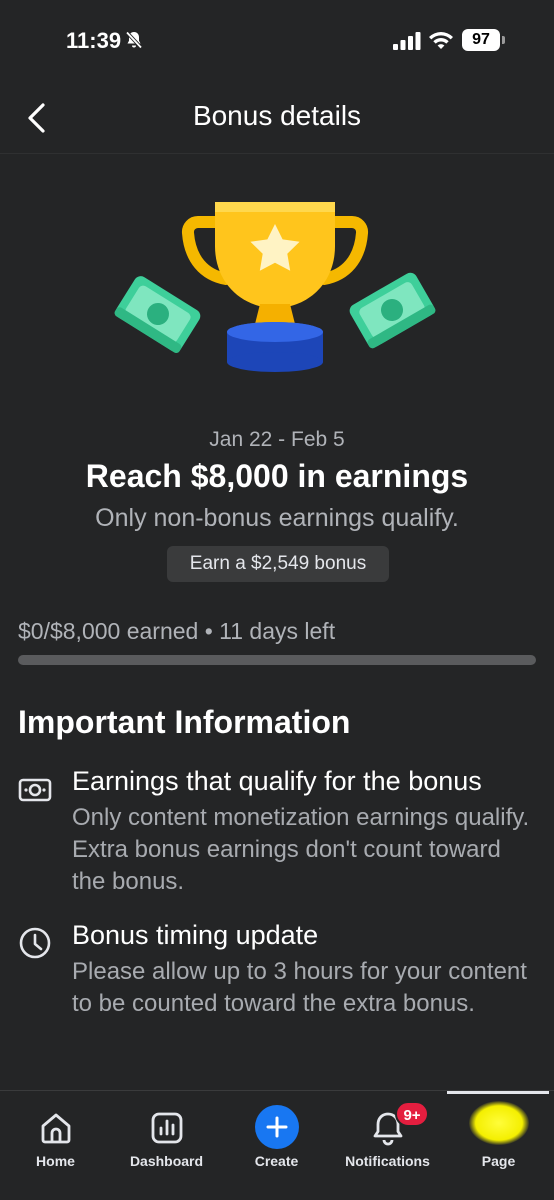 The height and width of the screenshot is (1200, 554). What do you see at coordinates (134, 40) in the screenshot?
I see `bell-off-icon` at bounding box center [134, 40].